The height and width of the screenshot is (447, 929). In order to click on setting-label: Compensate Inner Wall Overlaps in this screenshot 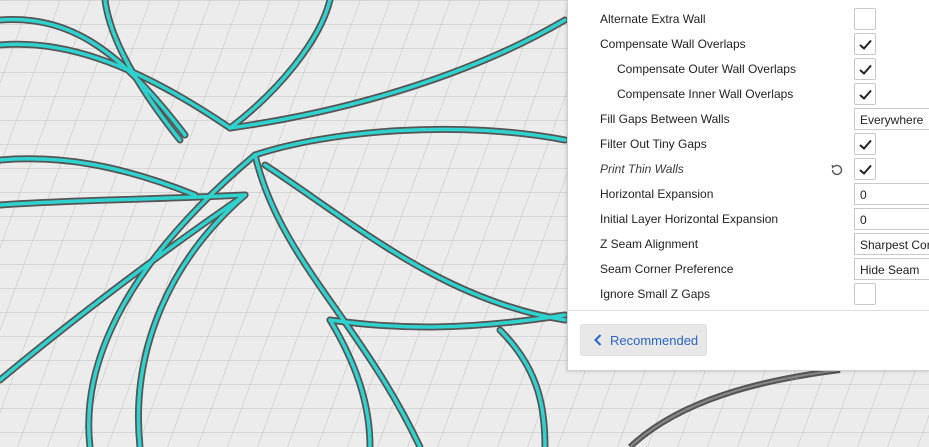, I will do `click(705, 94)`.